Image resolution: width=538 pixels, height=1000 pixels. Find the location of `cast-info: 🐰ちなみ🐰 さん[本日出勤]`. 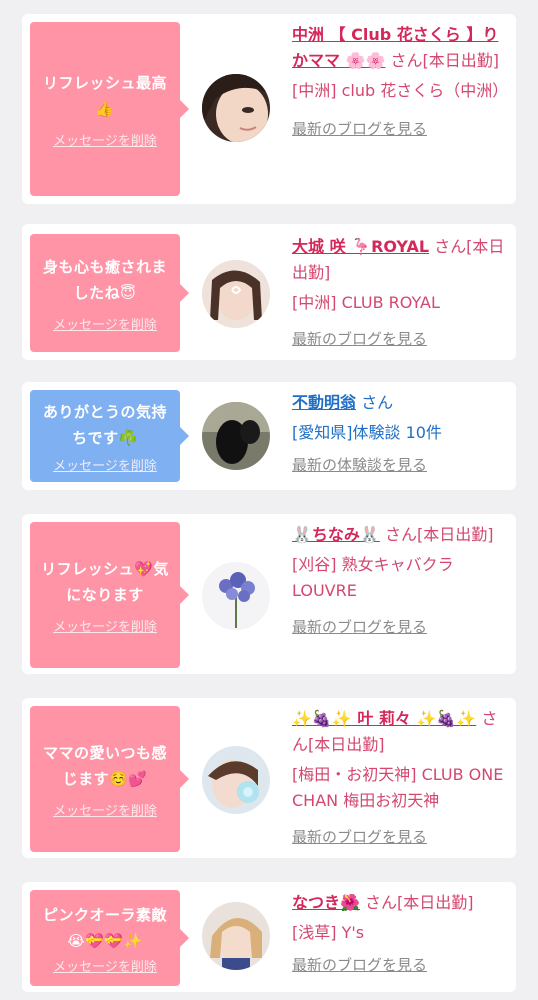

cast-info: 🐰ちなみ🐰 さん[本日出勤] is located at coordinates (401, 535).